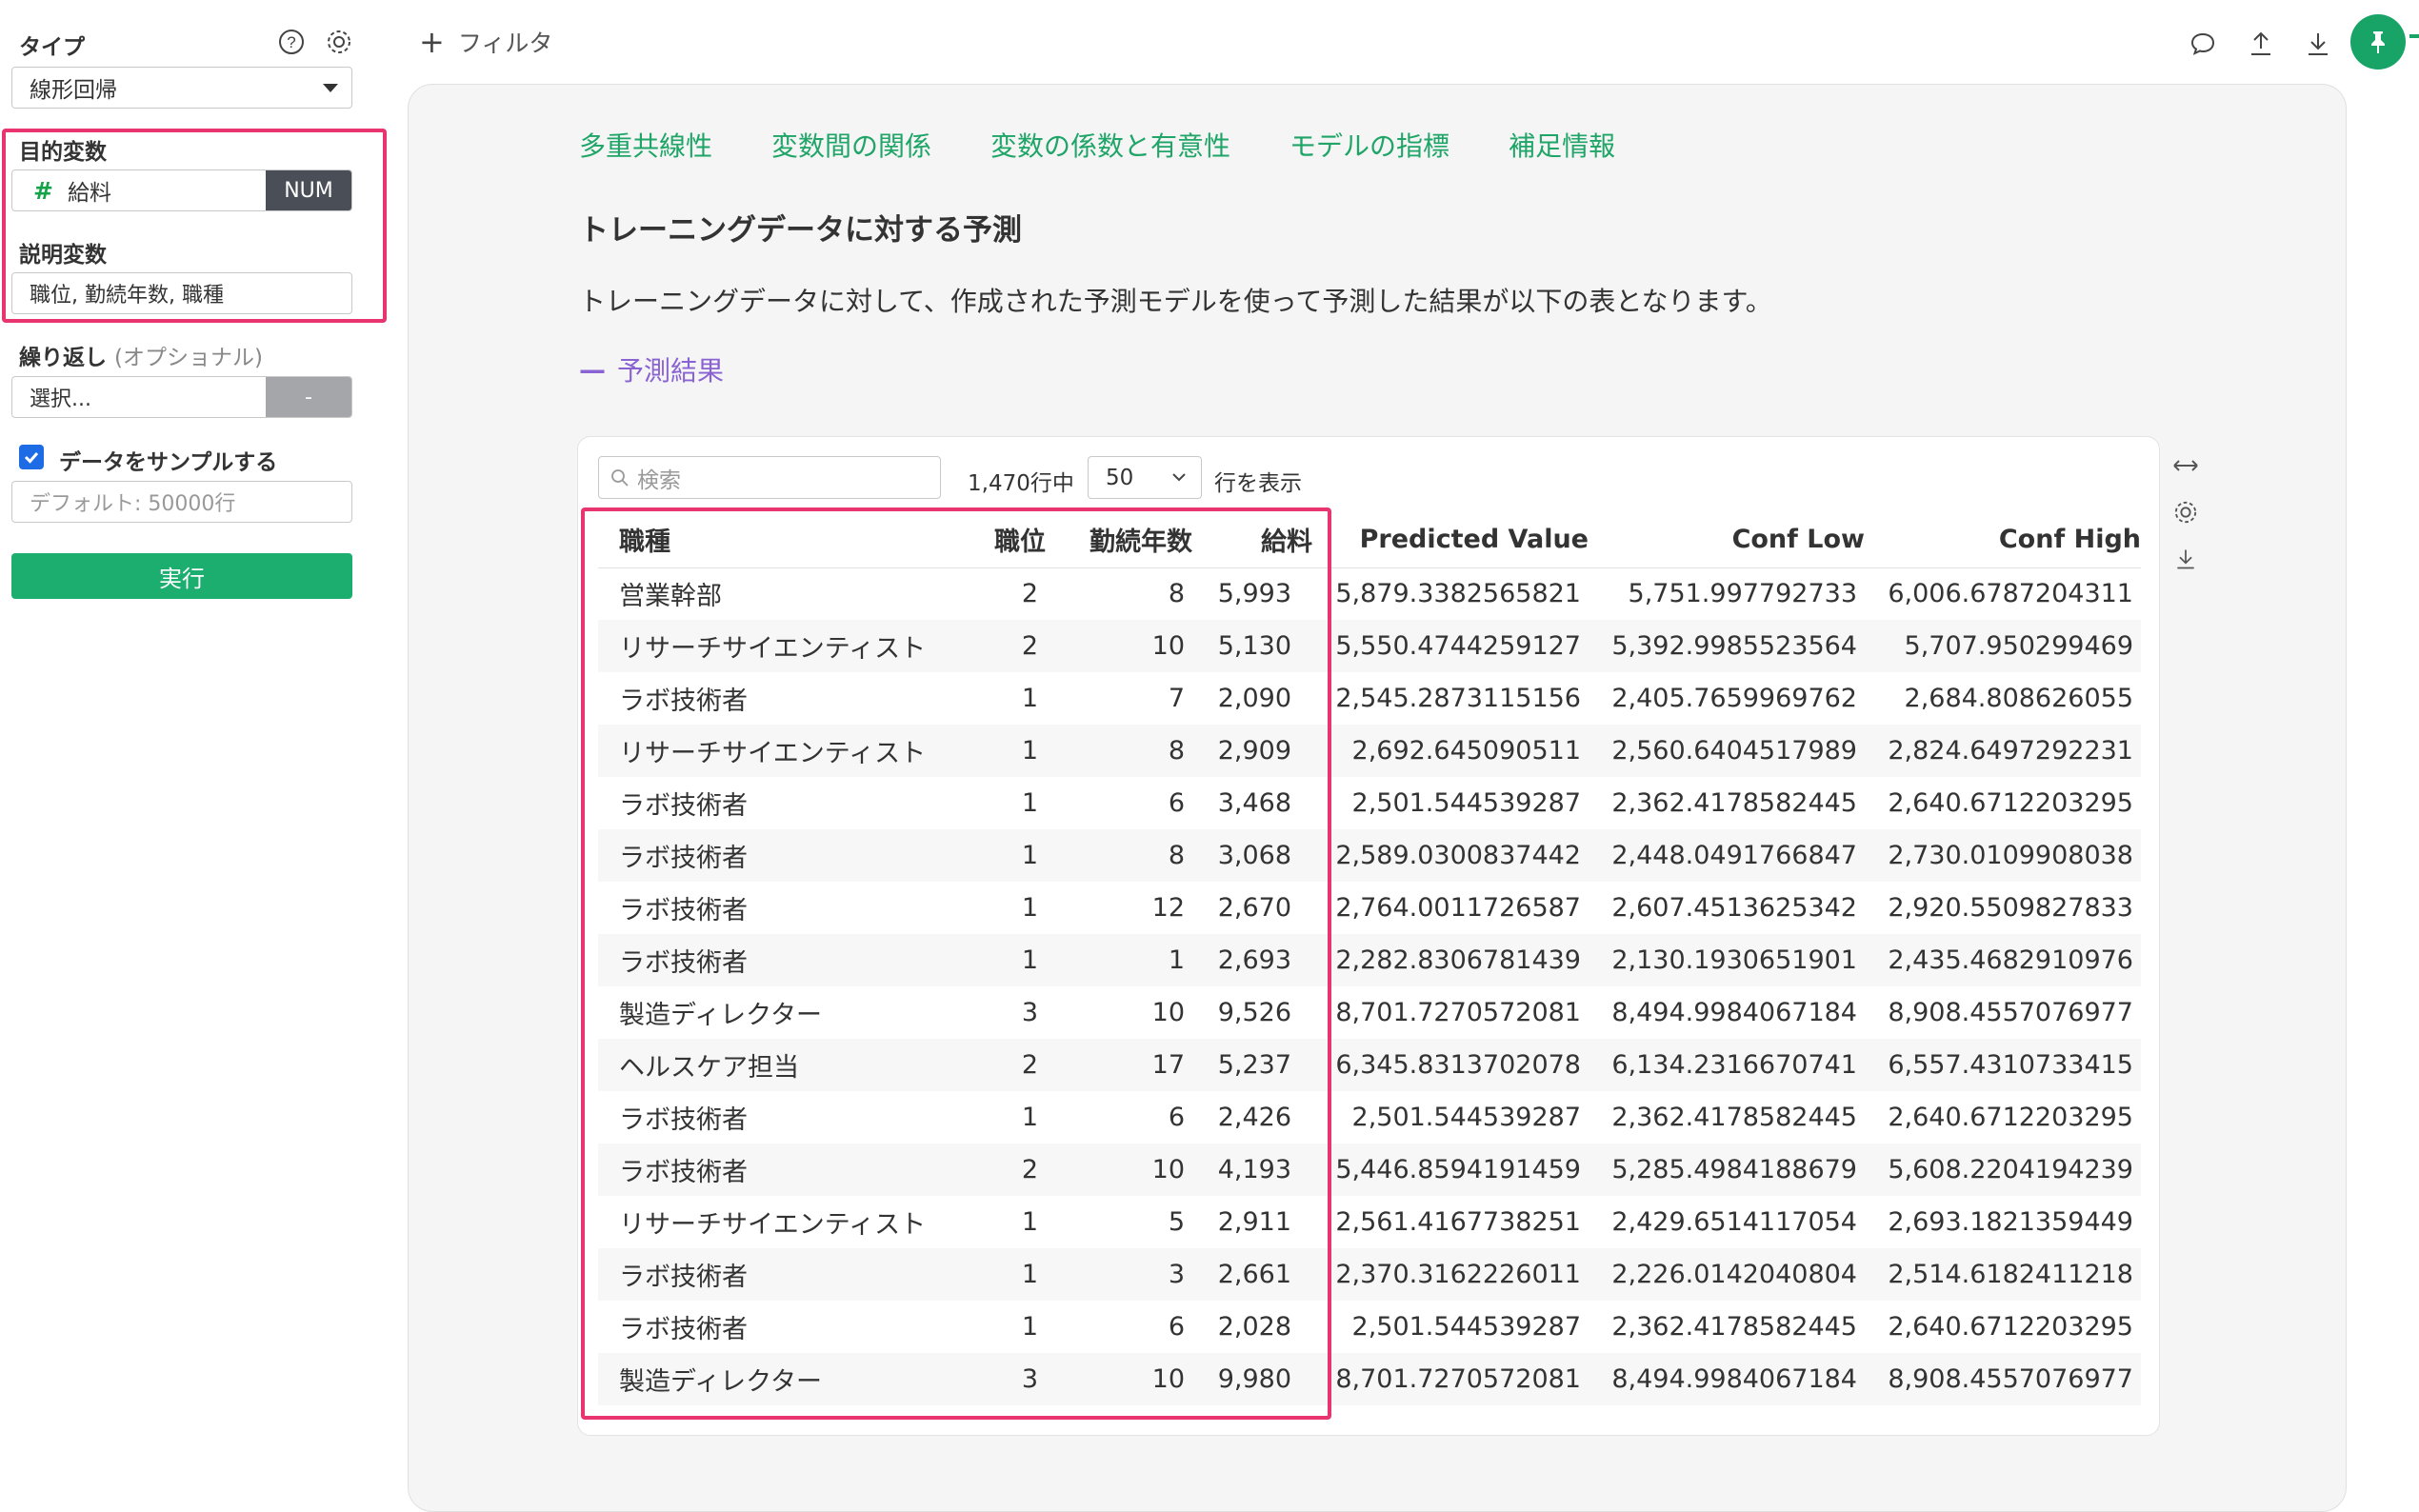 This screenshot has width=2419, height=1512. I want to click on cell-predicted-value: 2,561.4167738251, so click(1450, 1222).